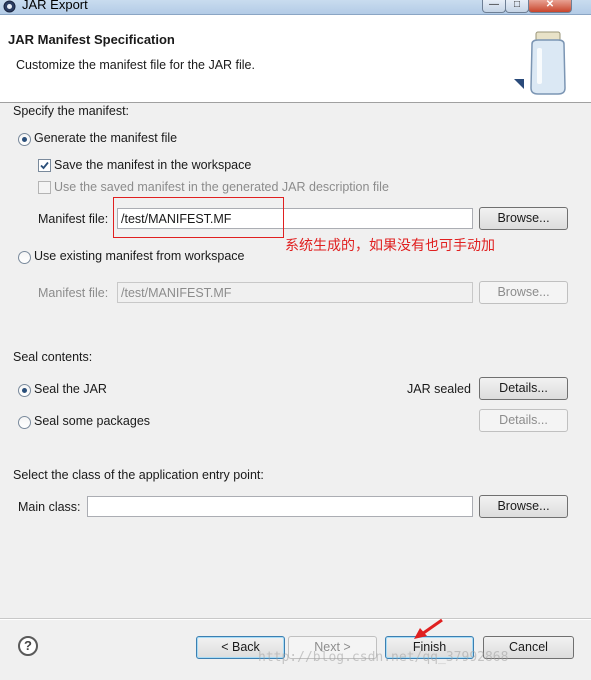 This screenshot has height=680, width=591. I want to click on generate-manifest-radio, so click(24, 139).